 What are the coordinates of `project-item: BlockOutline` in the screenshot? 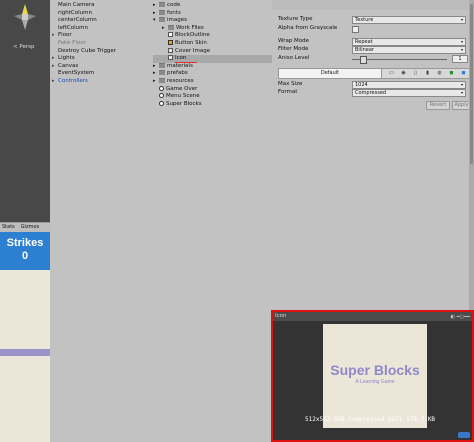 It's located at (212, 36).